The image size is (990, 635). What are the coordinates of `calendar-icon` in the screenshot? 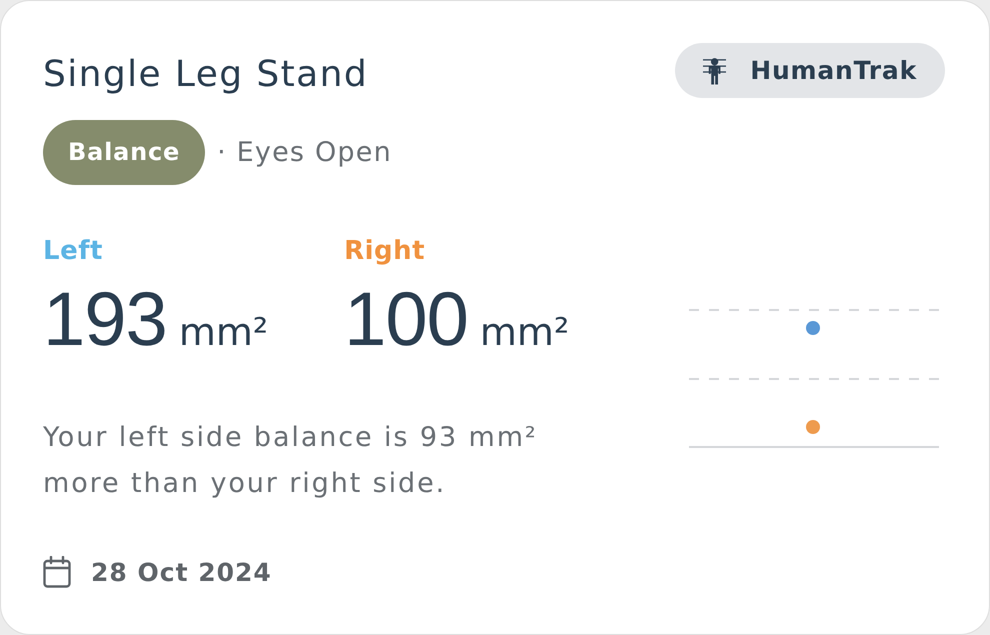 It's located at (57, 572).